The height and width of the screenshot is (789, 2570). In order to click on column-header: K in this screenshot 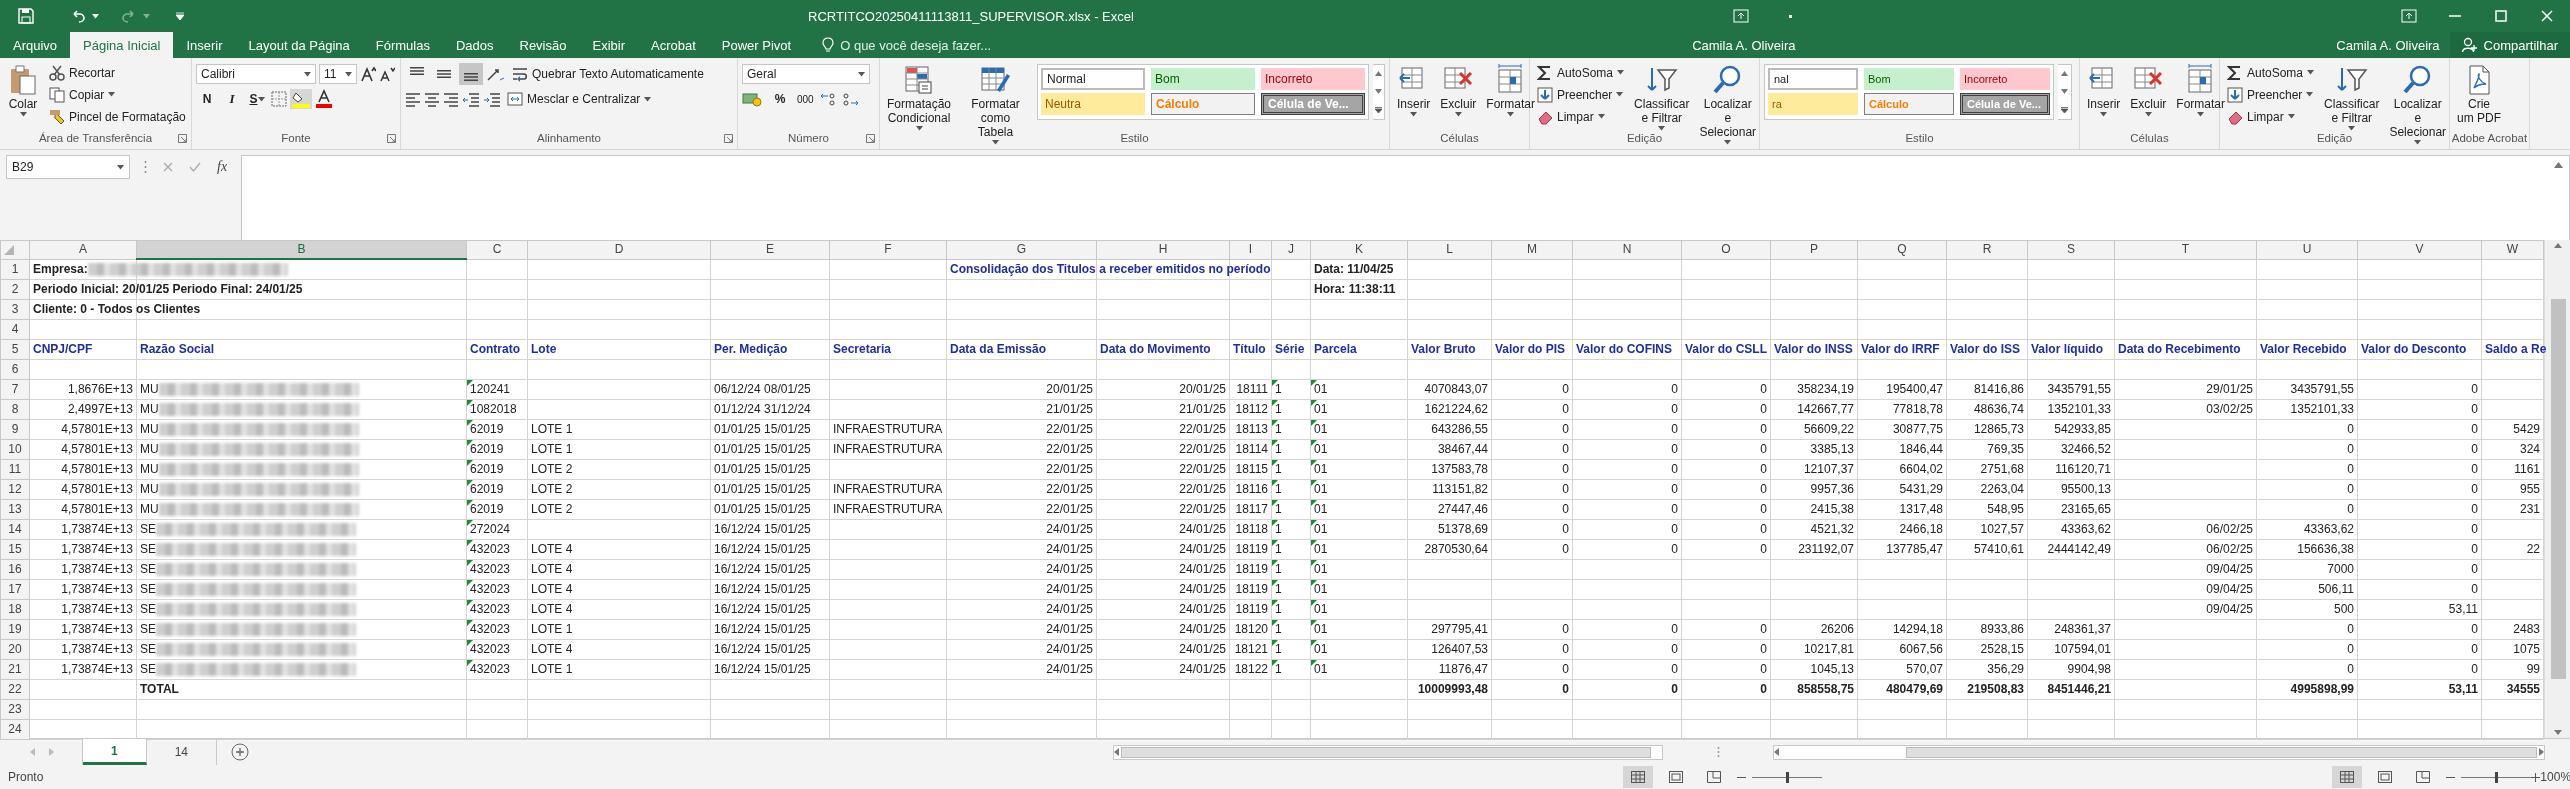, I will do `click(1359, 249)`.